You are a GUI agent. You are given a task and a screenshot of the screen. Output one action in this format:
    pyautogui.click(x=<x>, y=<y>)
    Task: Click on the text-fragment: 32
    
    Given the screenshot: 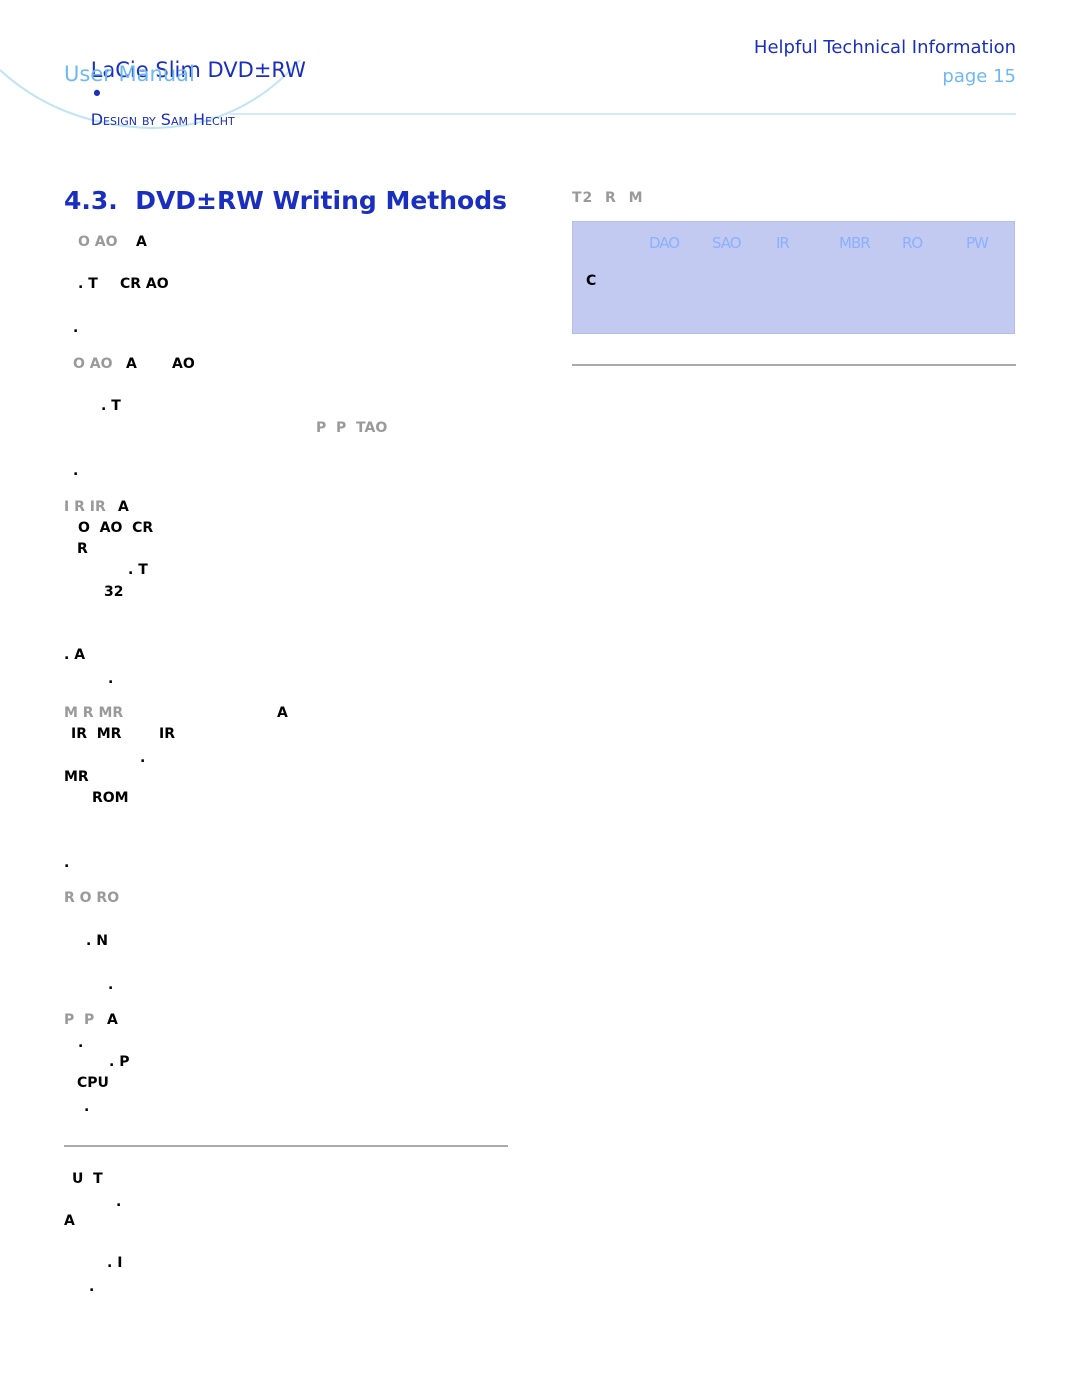 What is the action you would take?
    pyautogui.click(x=114, y=592)
    